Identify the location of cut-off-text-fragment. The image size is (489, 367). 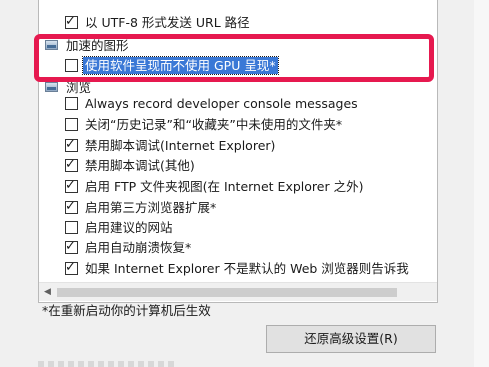
(108, 364).